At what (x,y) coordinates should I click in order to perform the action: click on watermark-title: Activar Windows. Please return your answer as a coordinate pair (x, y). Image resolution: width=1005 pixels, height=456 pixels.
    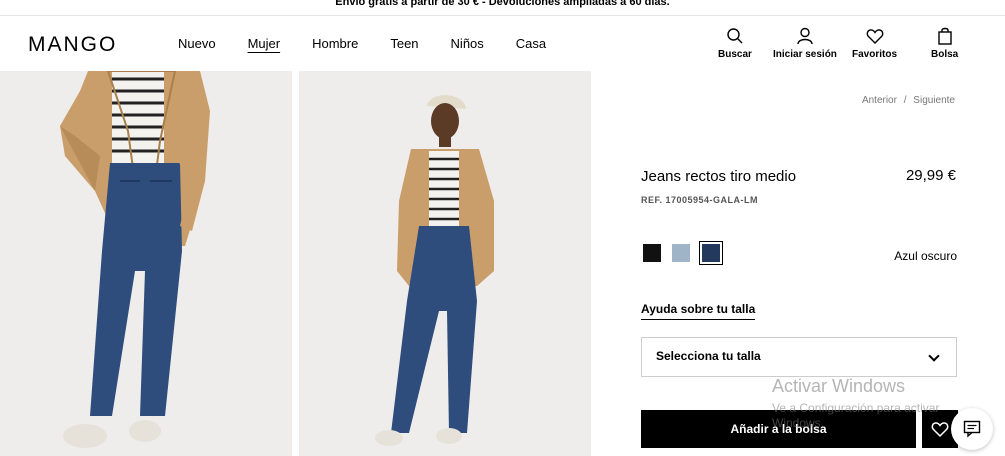
    Looking at the image, I should click on (839, 386).